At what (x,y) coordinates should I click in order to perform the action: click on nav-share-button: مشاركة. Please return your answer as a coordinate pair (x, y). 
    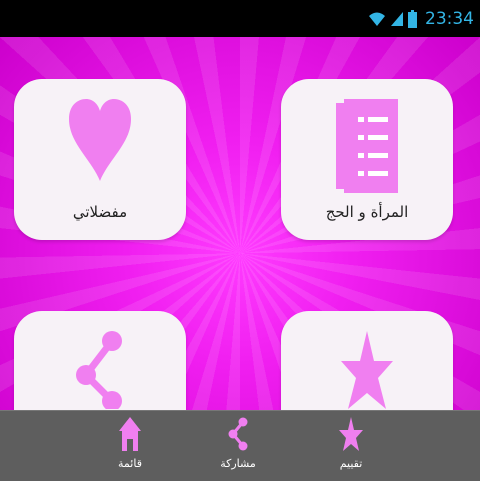
    Looking at the image, I should click on (238, 443).